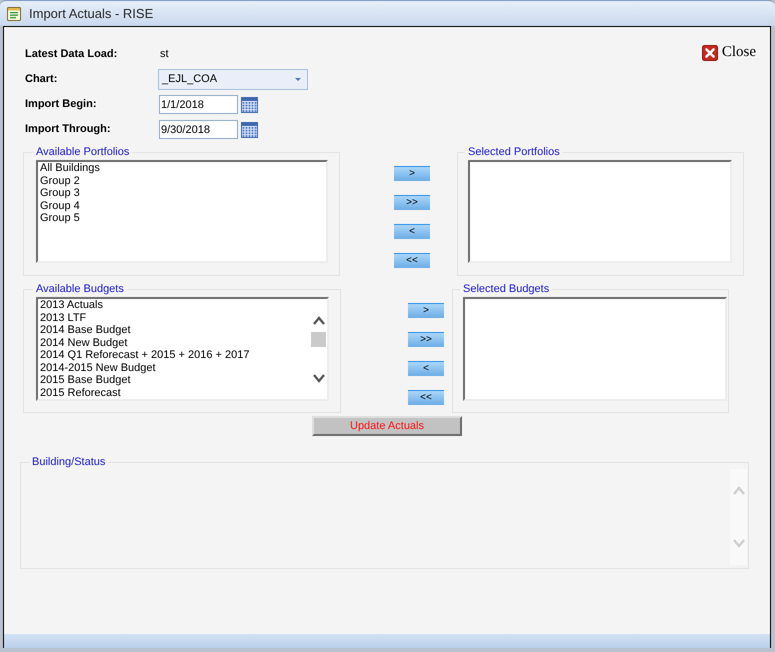 Image resolution: width=775 pixels, height=652 pixels. Describe the element at coordinates (318, 339) in the screenshot. I see `scrollbar-thumb` at that location.